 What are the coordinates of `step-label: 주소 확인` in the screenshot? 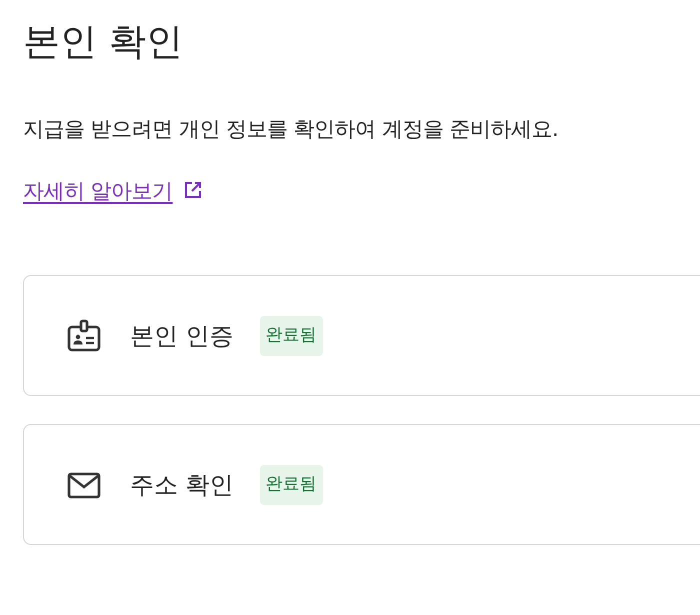 It's located at (182, 485).